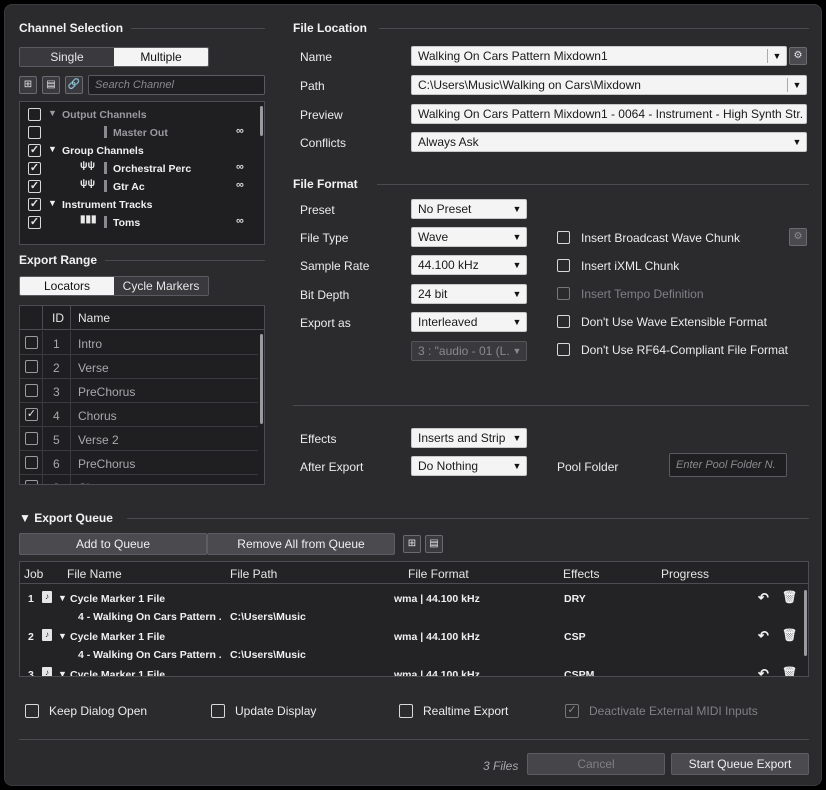 This screenshot has width=826, height=790. Describe the element at coordinates (437, 673) in the screenshot. I see `job-format: wma | 44.100 kHz` at that location.